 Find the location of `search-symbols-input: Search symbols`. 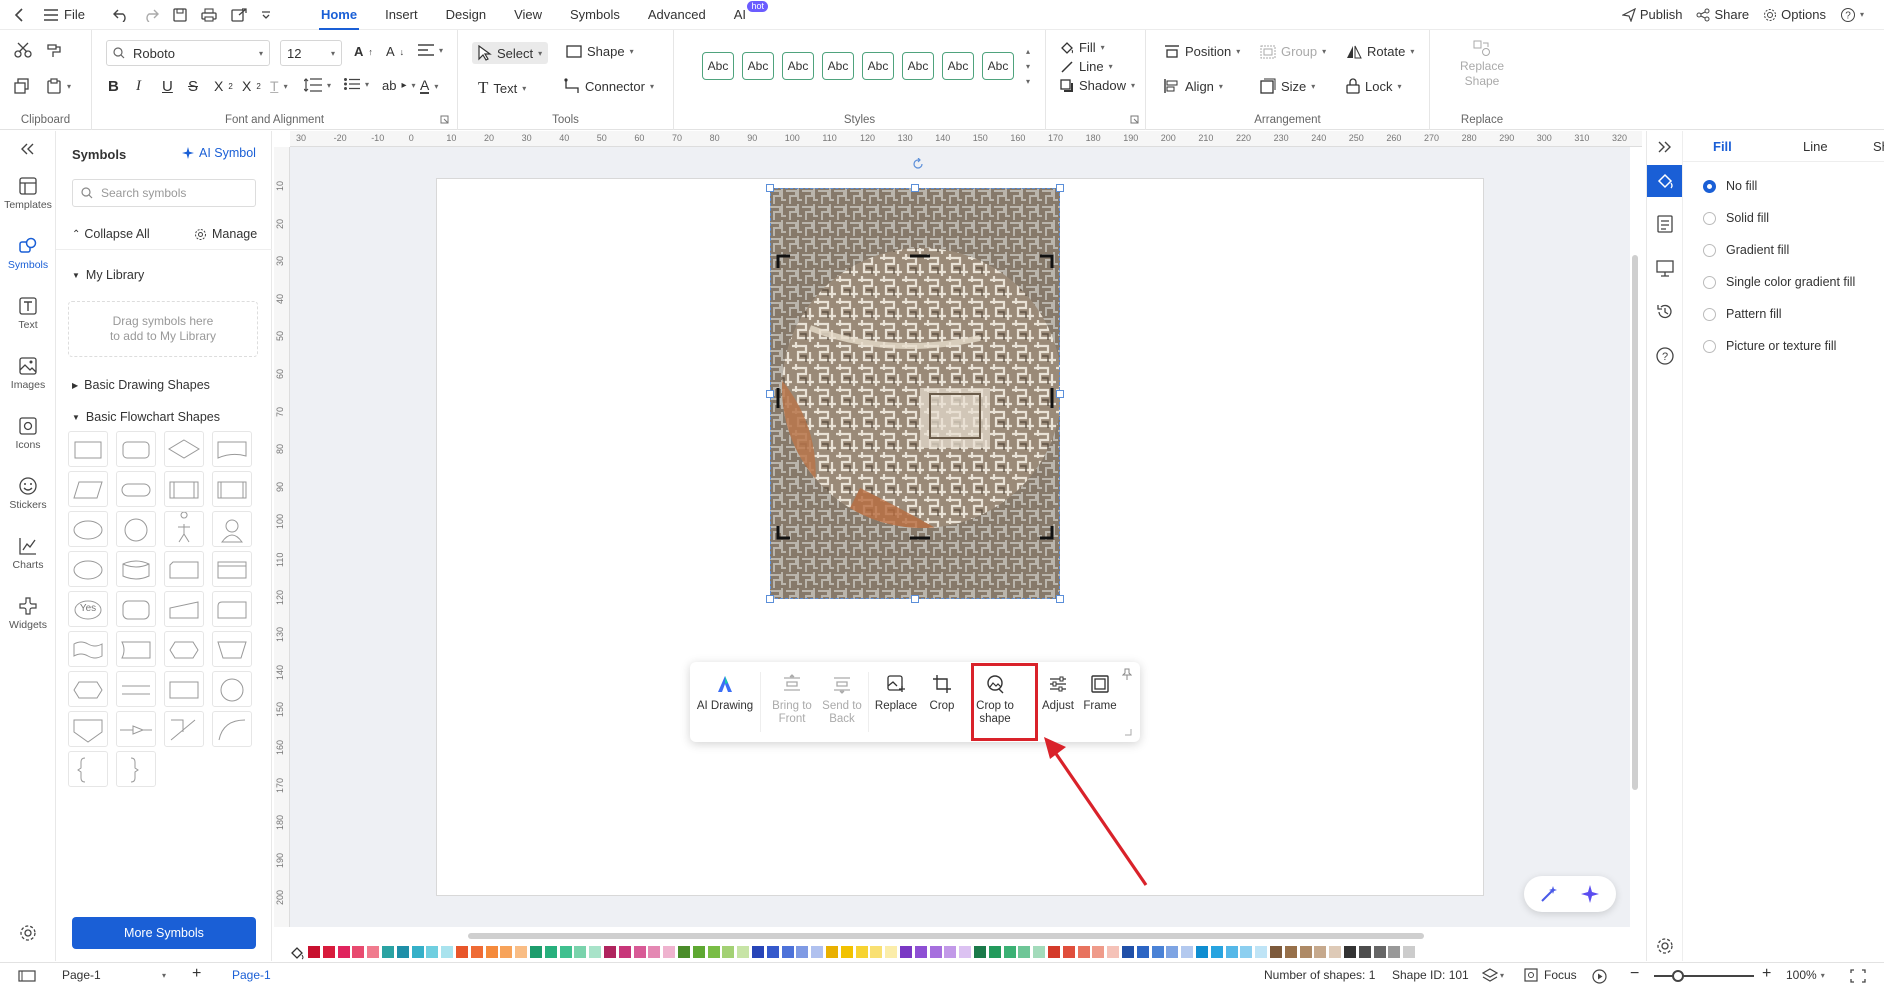

search-symbols-input: Search symbols is located at coordinates (164, 193).